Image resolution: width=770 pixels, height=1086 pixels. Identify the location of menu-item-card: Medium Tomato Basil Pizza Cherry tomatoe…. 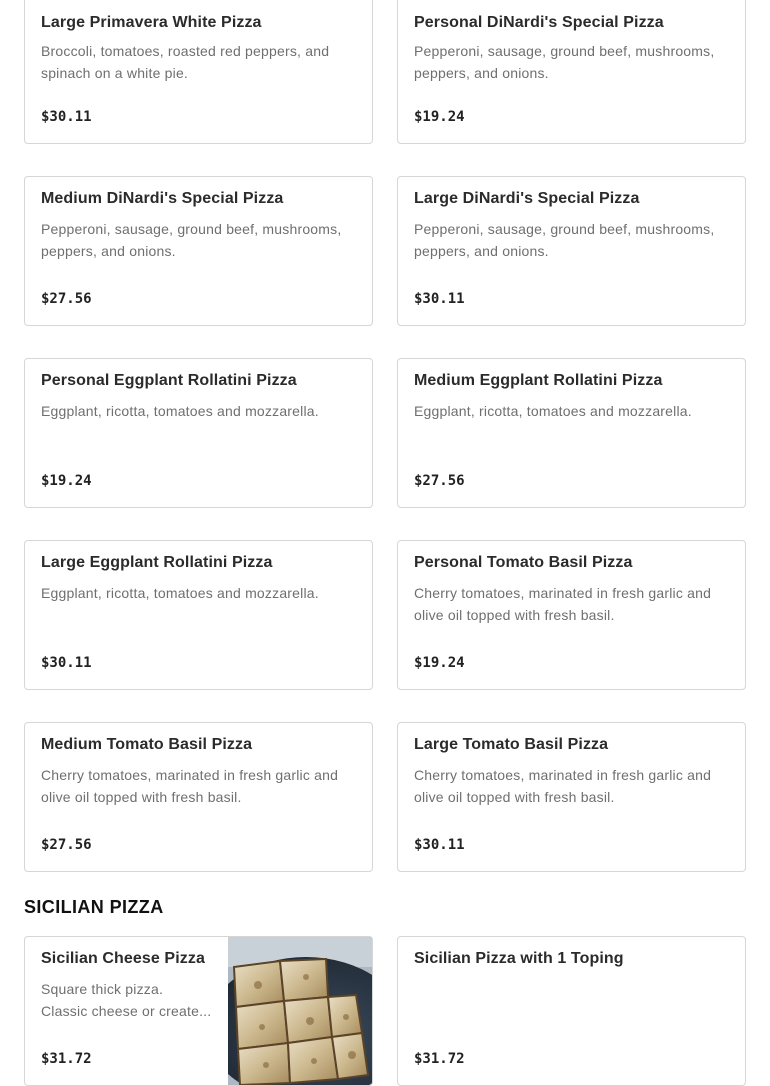
(198, 797).